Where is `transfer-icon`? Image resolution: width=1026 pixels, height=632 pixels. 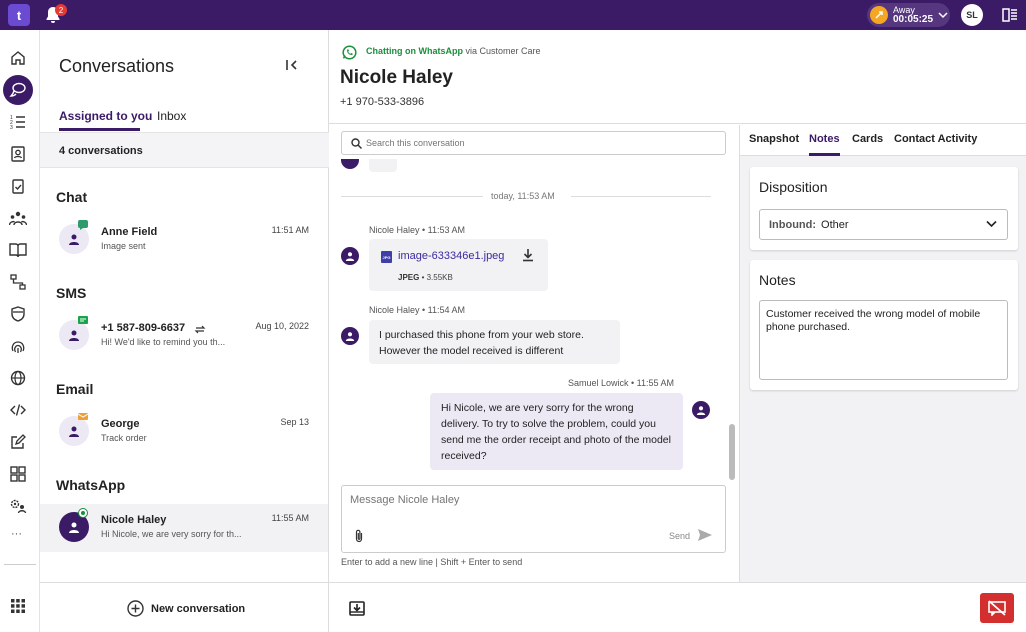 transfer-icon is located at coordinates (200, 329).